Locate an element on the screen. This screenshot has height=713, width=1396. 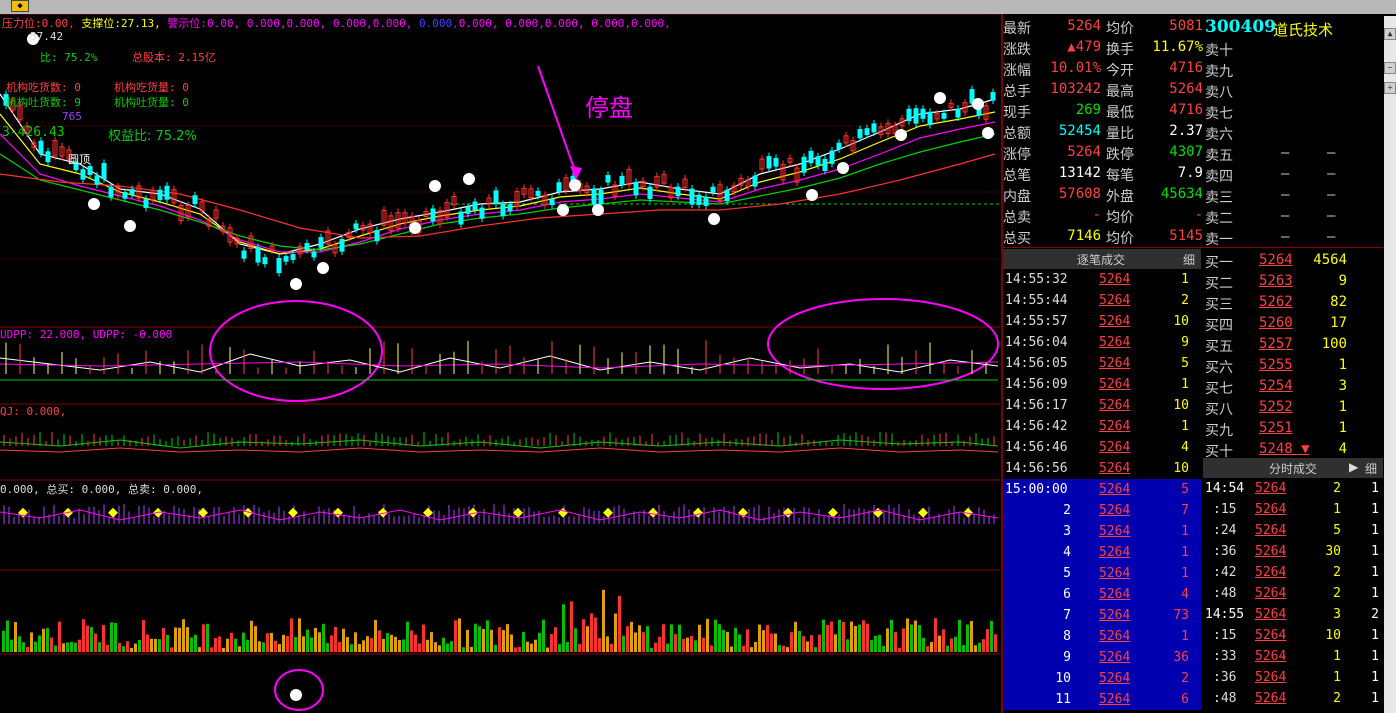
list-item: :36 5264 1 1 is located at coordinates (1293, 677).